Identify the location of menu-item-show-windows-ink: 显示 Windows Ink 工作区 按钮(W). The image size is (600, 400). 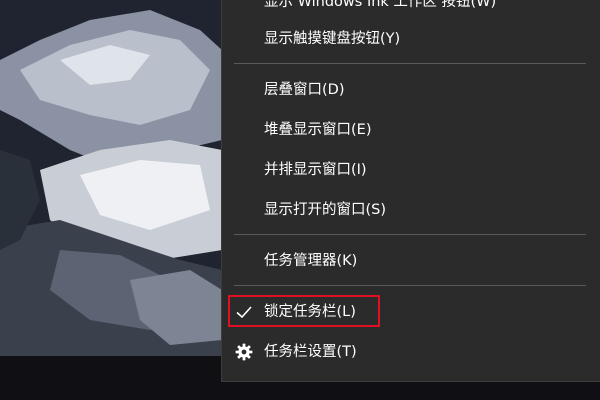
(411, 10).